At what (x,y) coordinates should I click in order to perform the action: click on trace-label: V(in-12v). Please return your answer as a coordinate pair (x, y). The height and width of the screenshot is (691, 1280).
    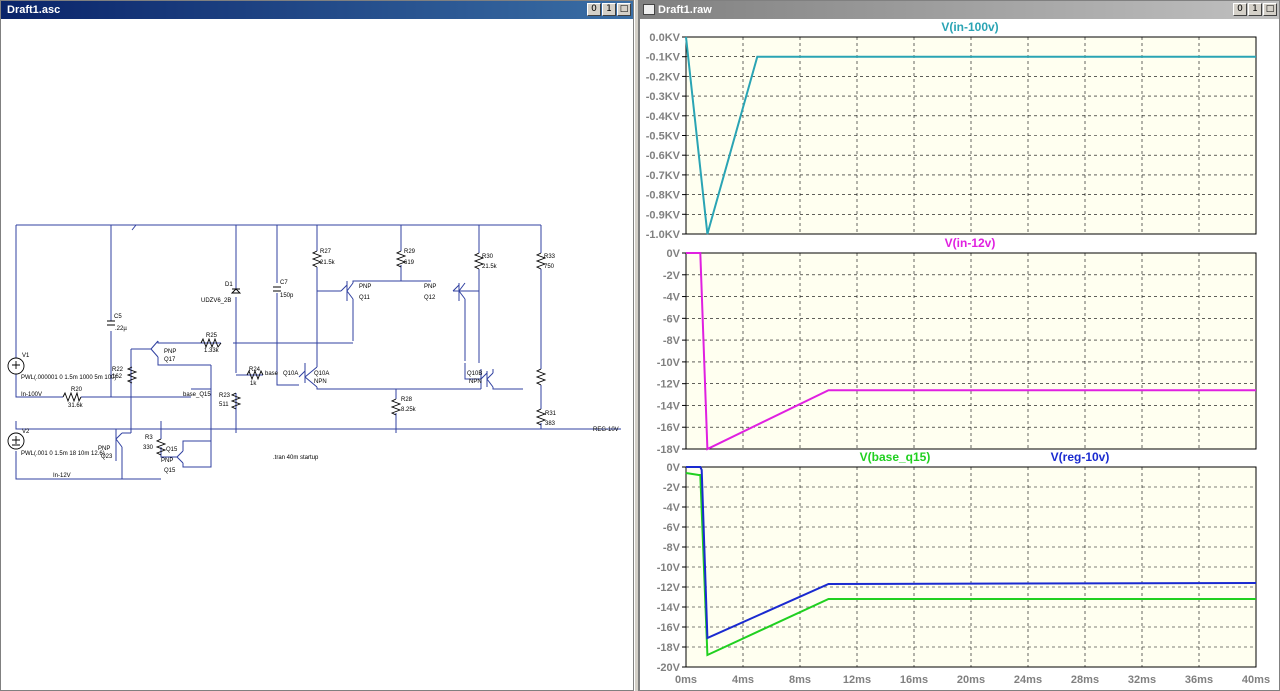
    Looking at the image, I should click on (970, 243).